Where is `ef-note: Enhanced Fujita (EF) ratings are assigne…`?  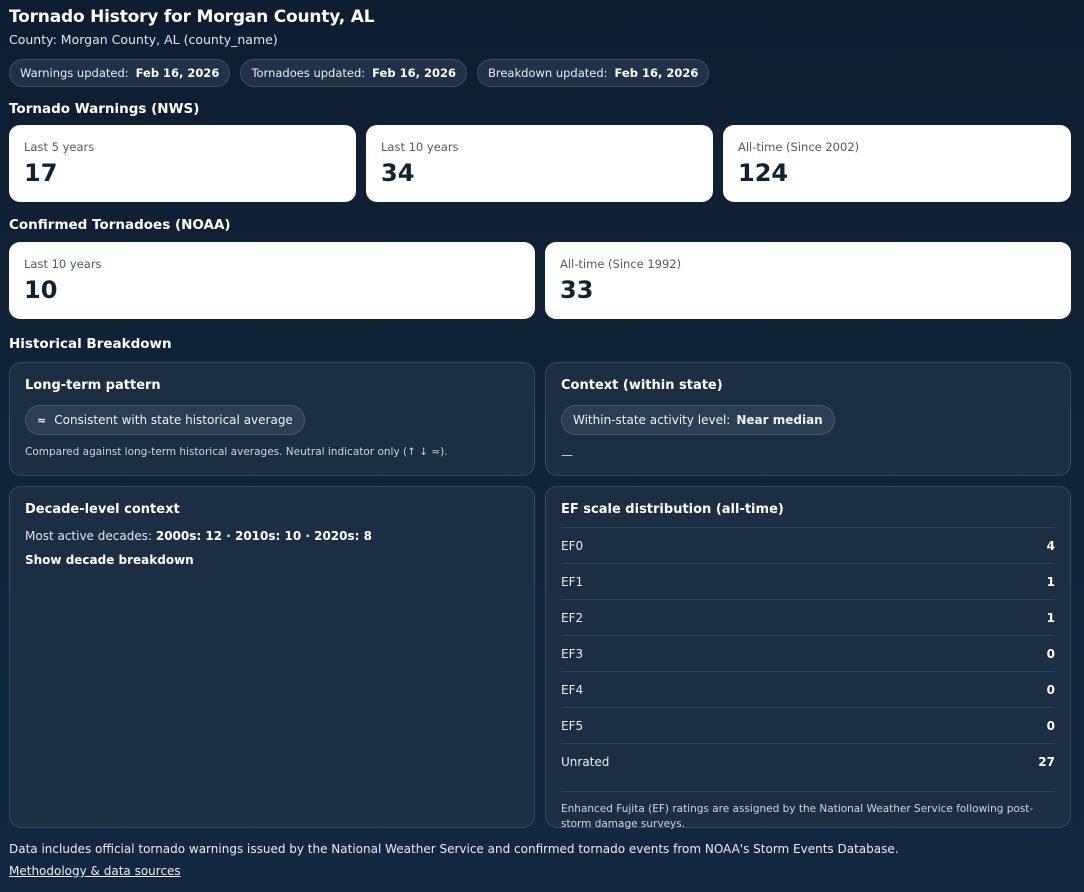 ef-note: Enhanced Fujita (EF) ratings are assigne… is located at coordinates (808, 811).